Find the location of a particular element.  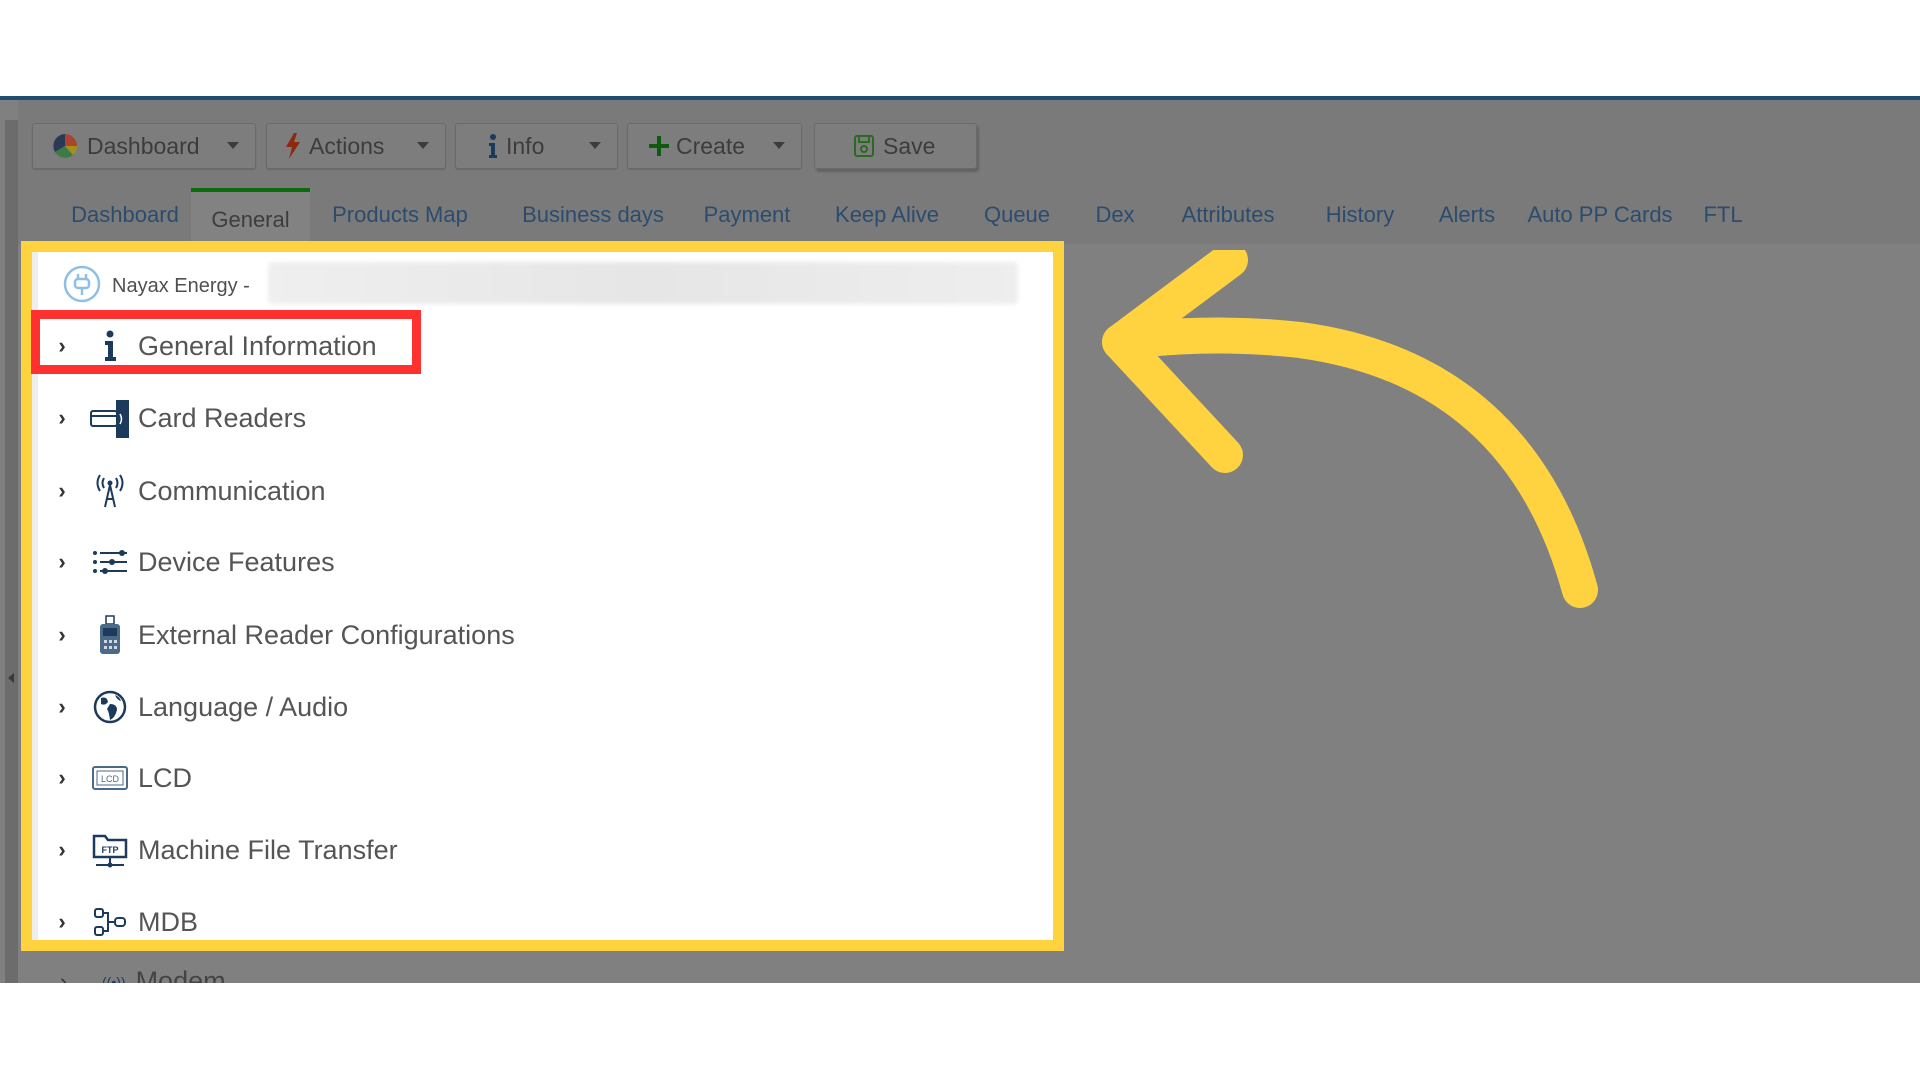

tree-item-label: Modem is located at coordinates (180, 974).